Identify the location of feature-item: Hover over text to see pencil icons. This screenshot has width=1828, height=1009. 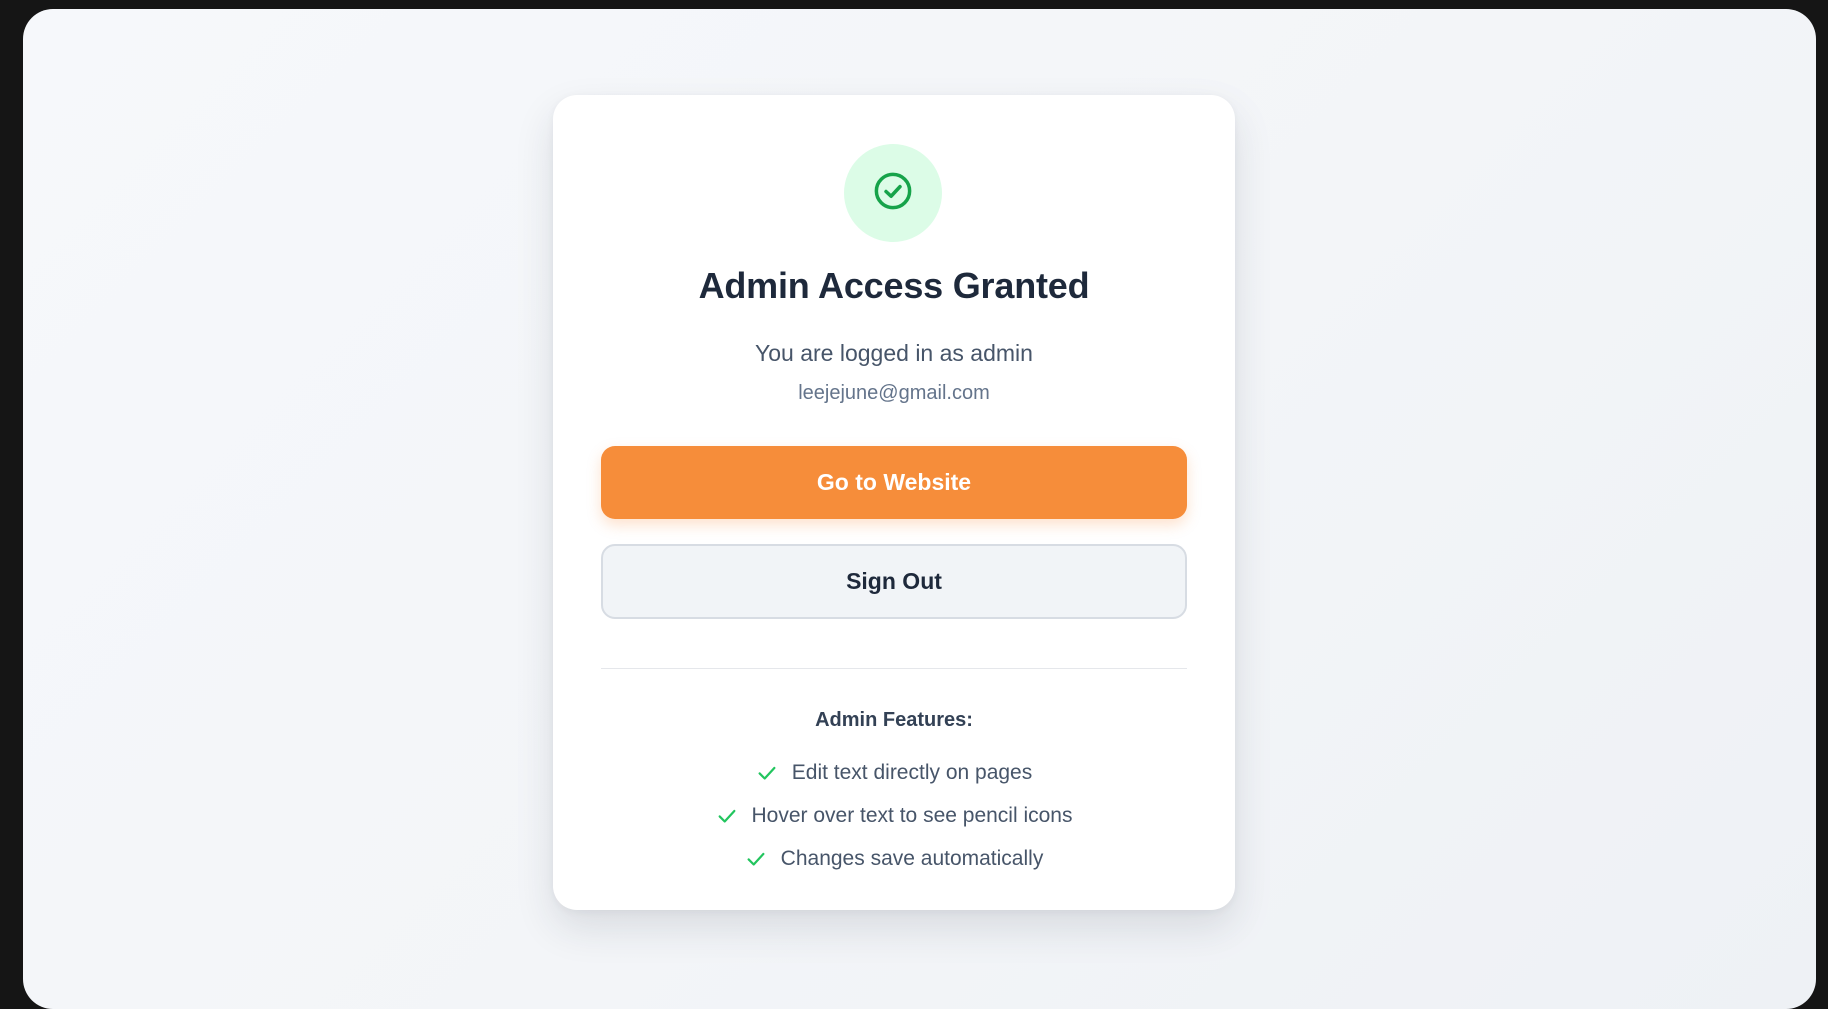
(894, 815).